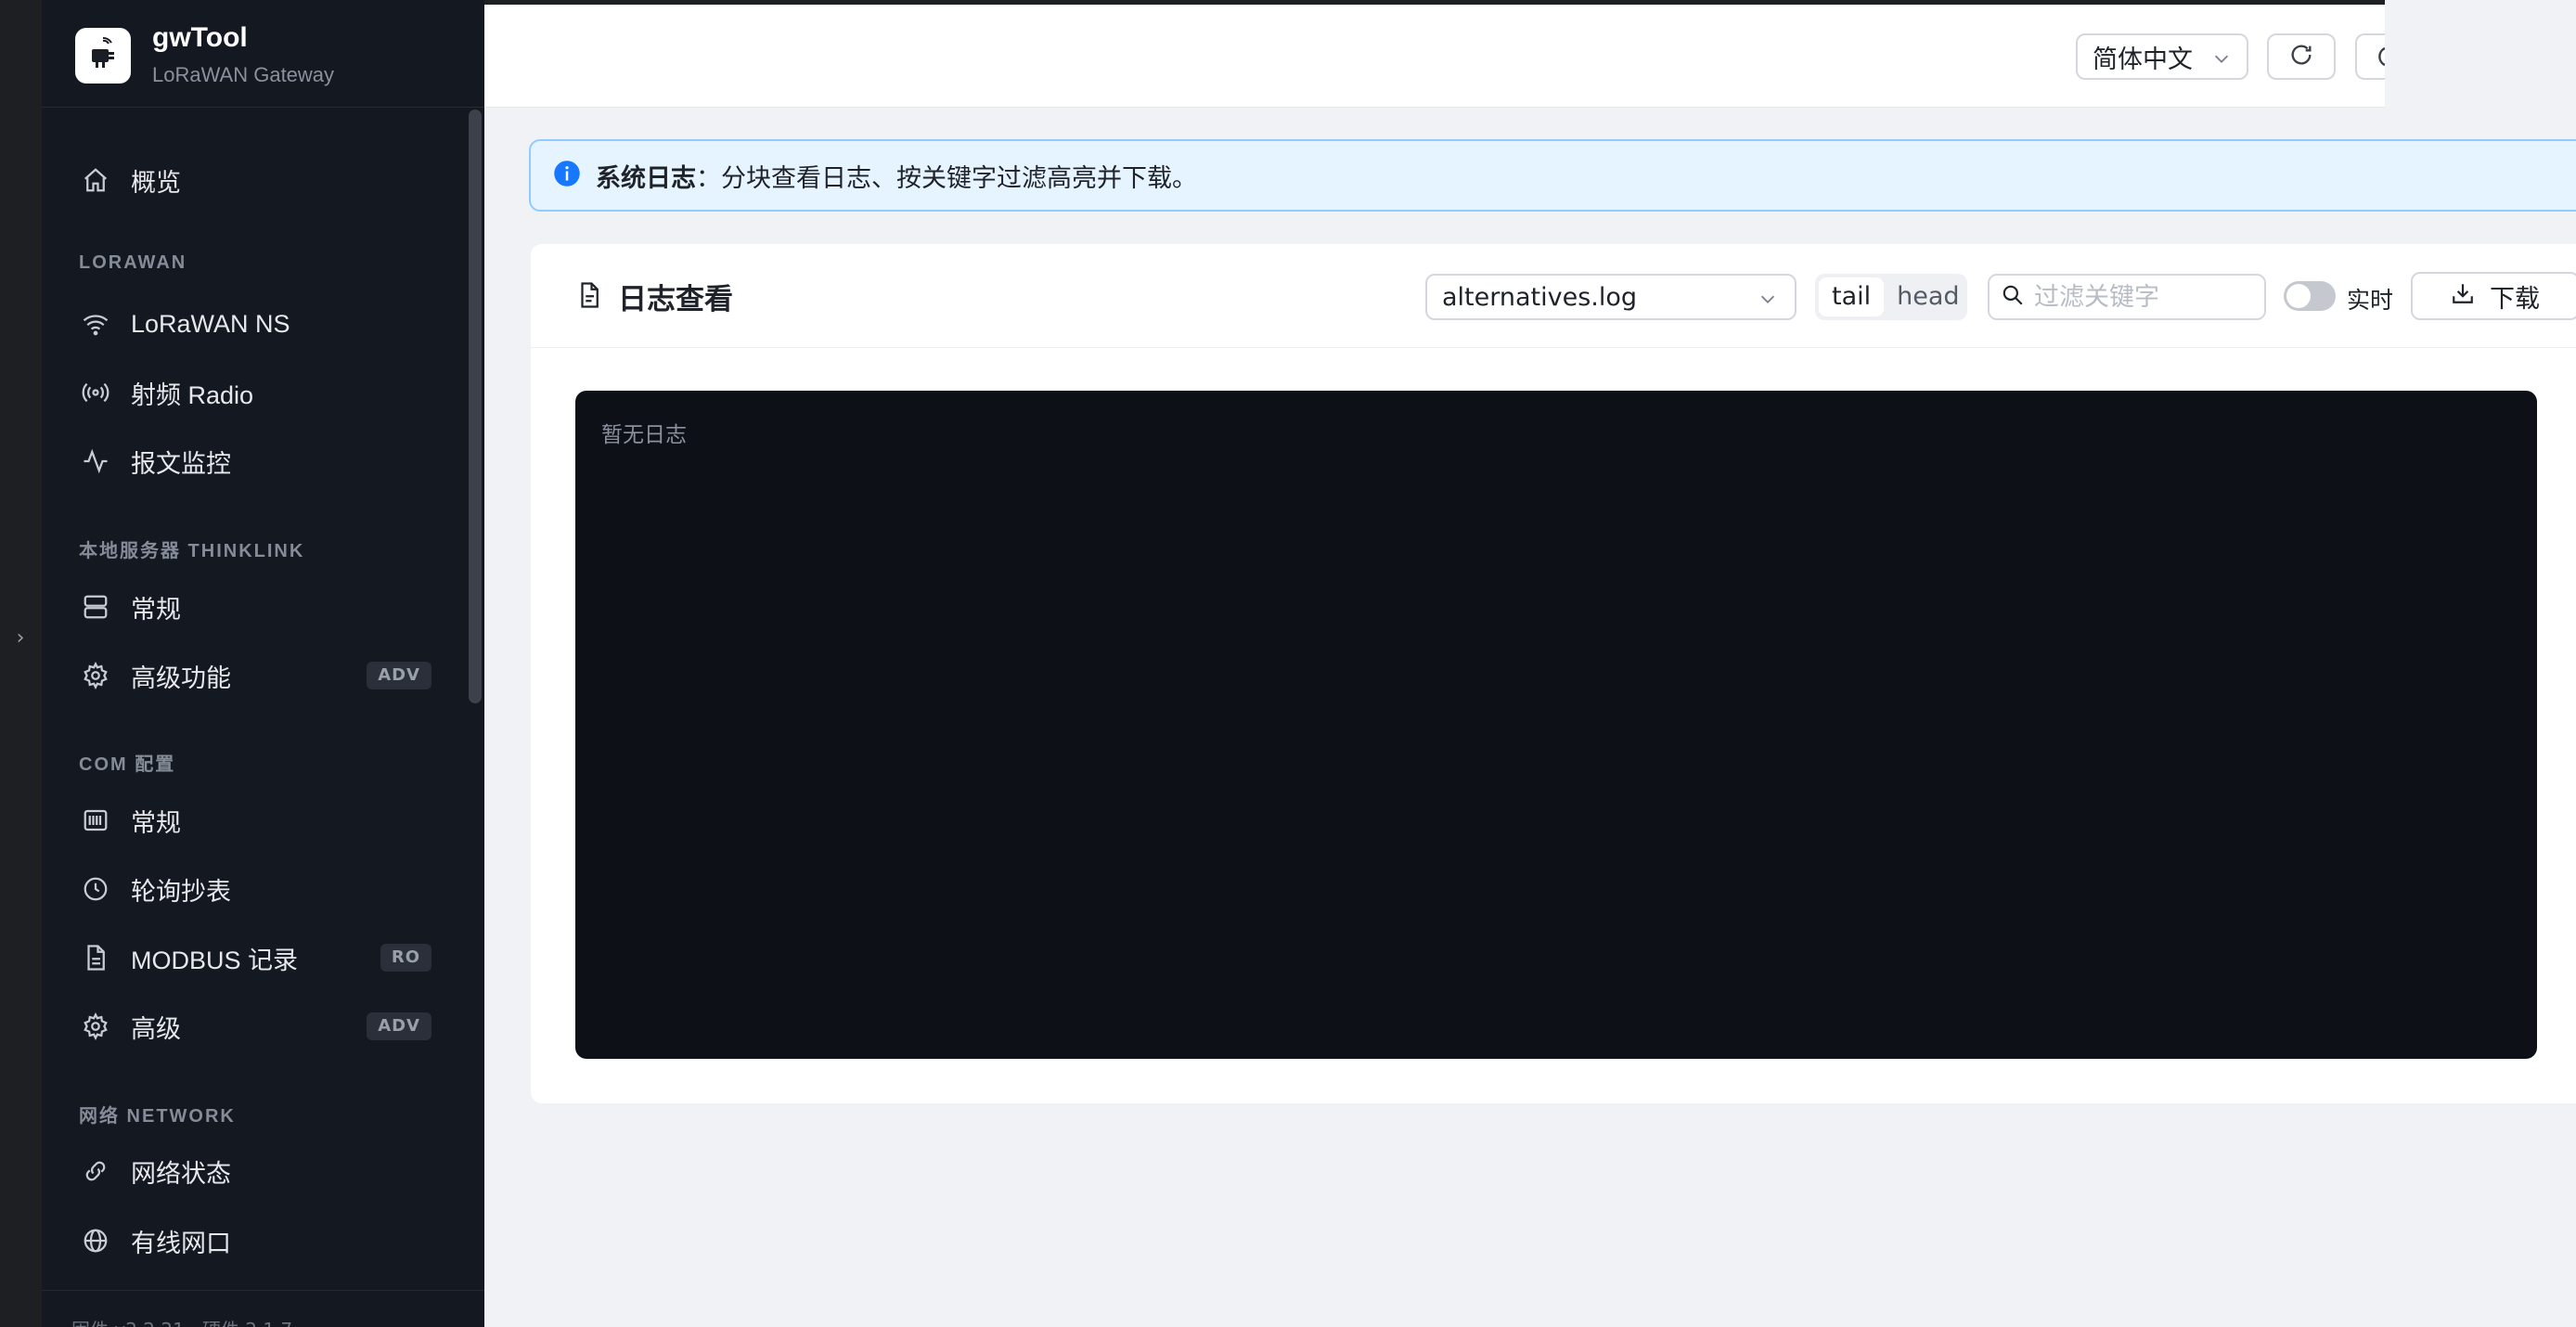 This screenshot has height=1327, width=2576. Describe the element at coordinates (127, 764) in the screenshot. I see `section-title-com: COM 配置` at that location.